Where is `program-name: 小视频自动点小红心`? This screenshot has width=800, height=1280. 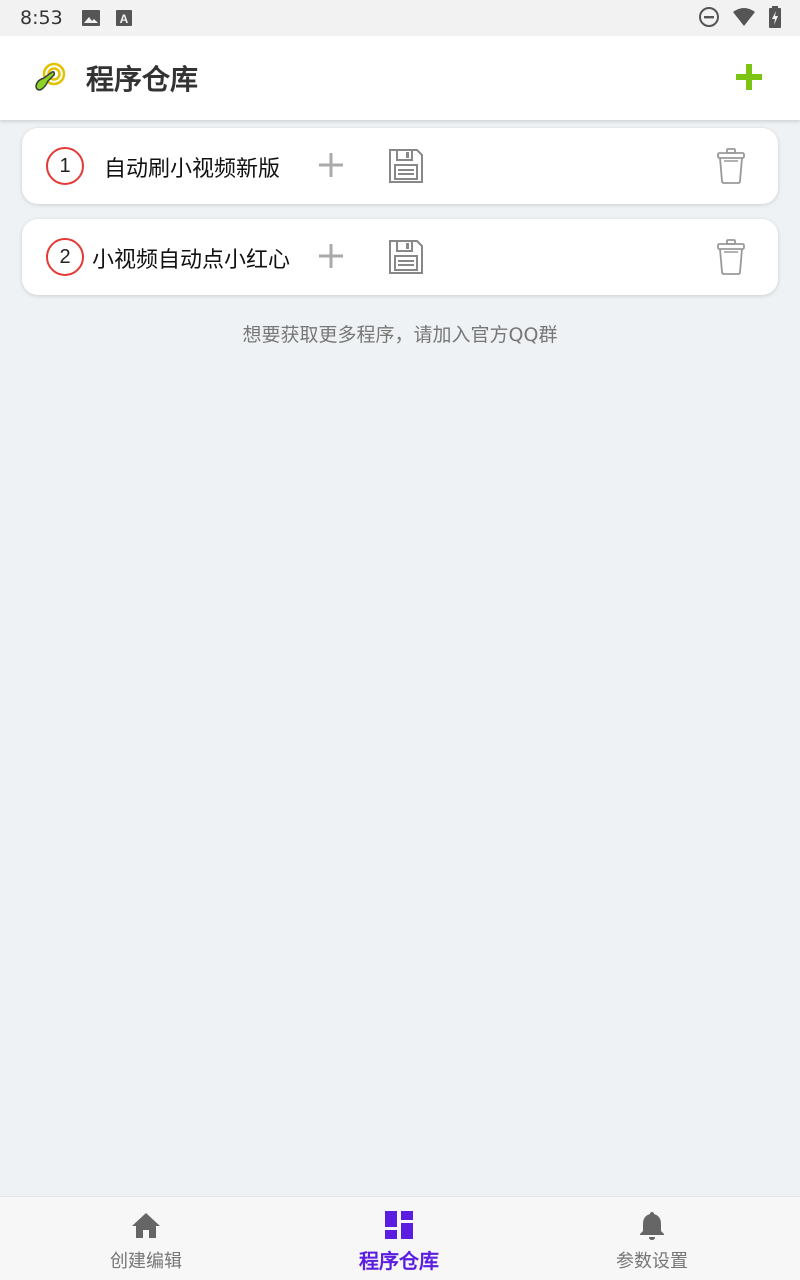
program-name: 小视频自动点小红心 is located at coordinates (191, 258).